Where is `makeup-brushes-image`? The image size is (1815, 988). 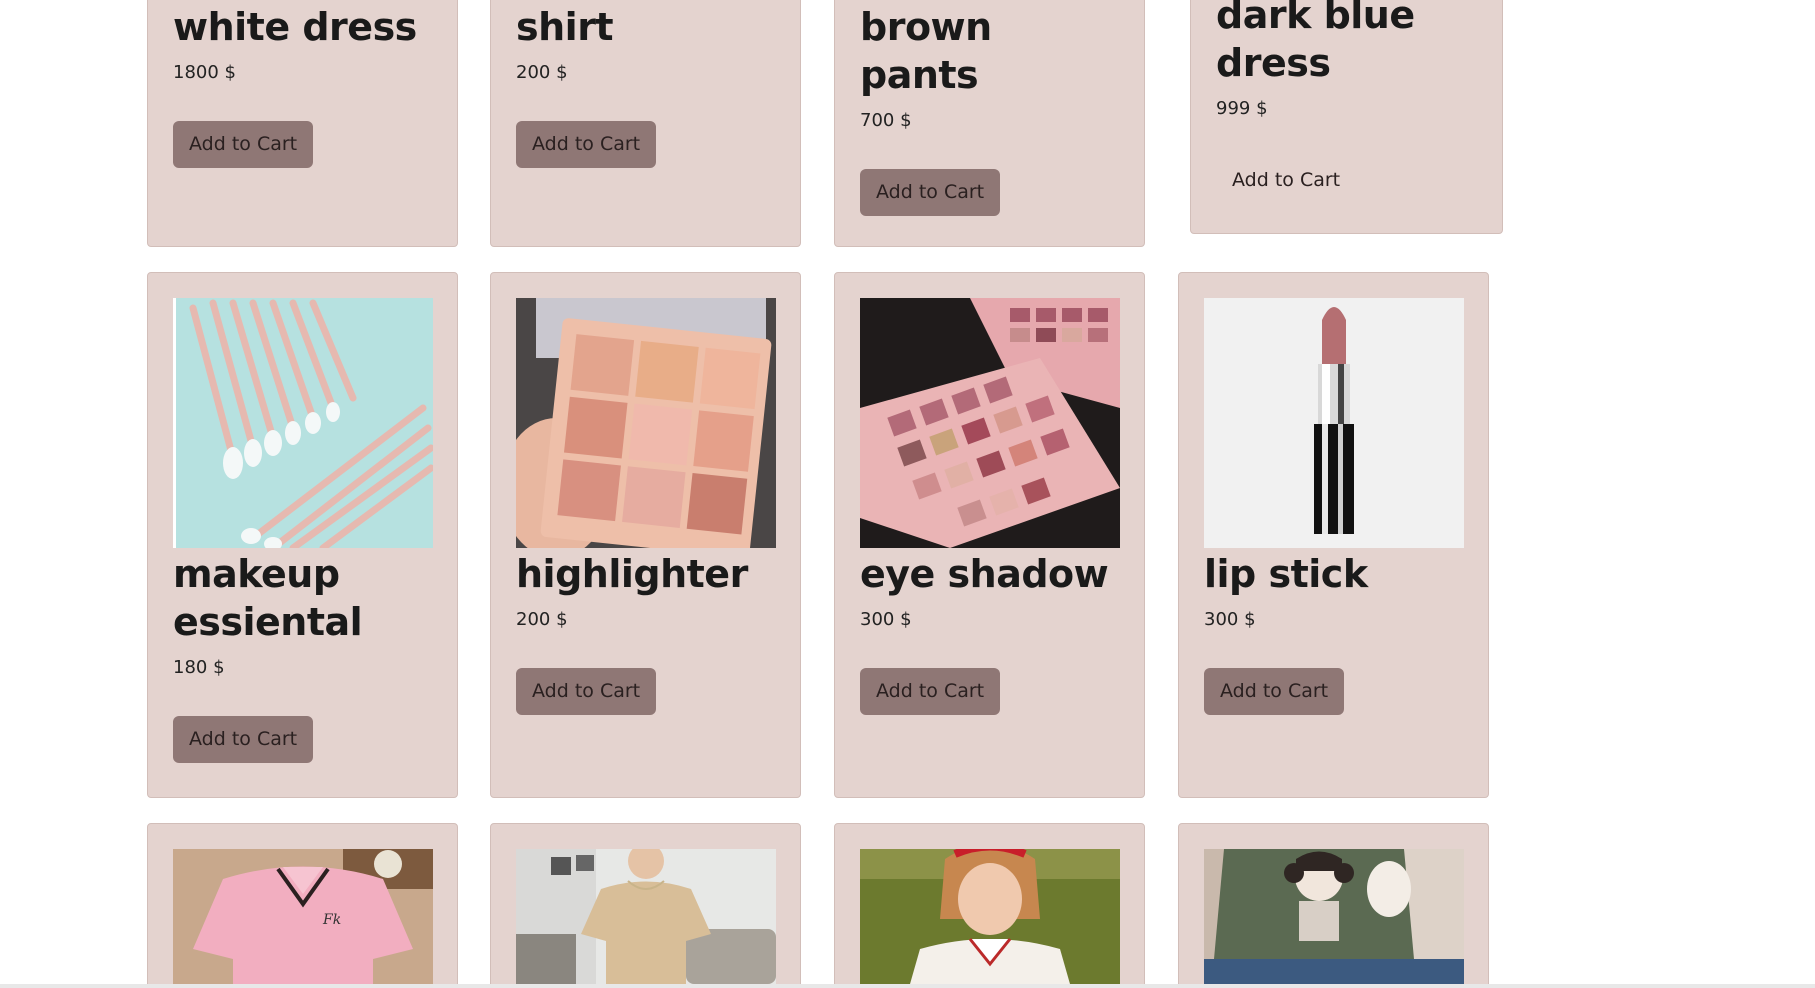 makeup-brushes-image is located at coordinates (303, 423).